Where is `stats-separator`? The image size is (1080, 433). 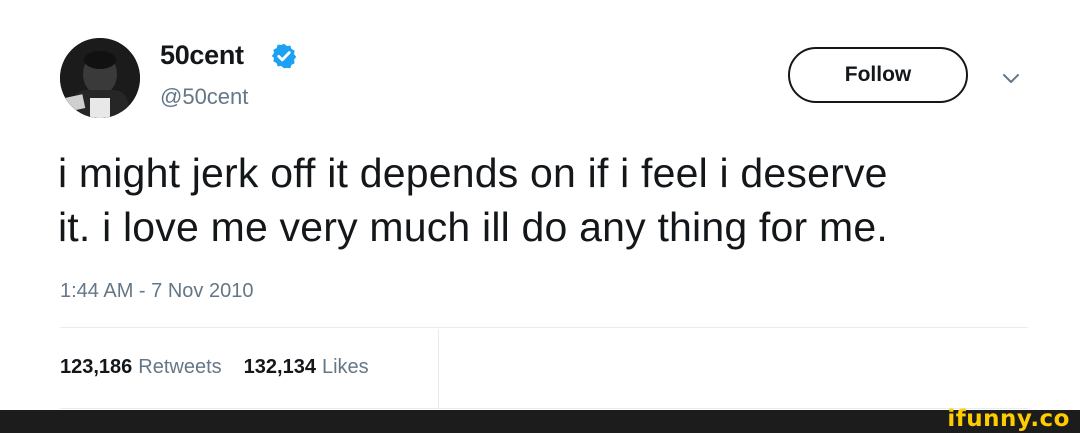
stats-separator is located at coordinates (438, 368).